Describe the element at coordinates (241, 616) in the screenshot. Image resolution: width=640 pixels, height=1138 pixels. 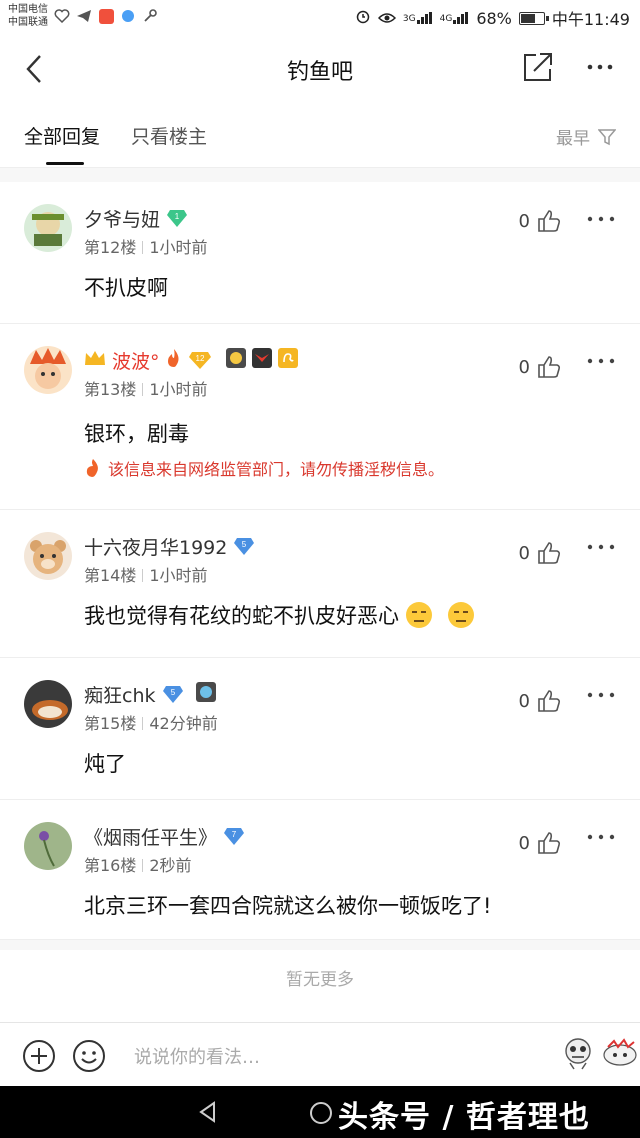
I see `comment-text: 我也觉得有花纹的蛇不扒皮好恶心` at that location.